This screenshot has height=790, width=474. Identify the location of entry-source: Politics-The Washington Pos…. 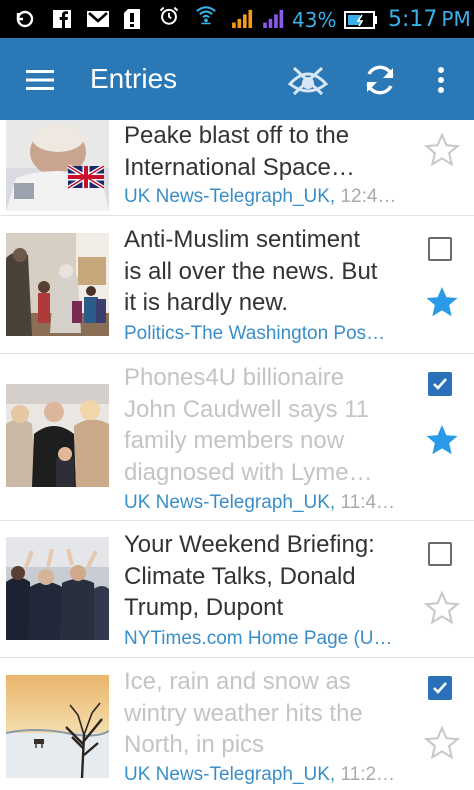
(254, 333).